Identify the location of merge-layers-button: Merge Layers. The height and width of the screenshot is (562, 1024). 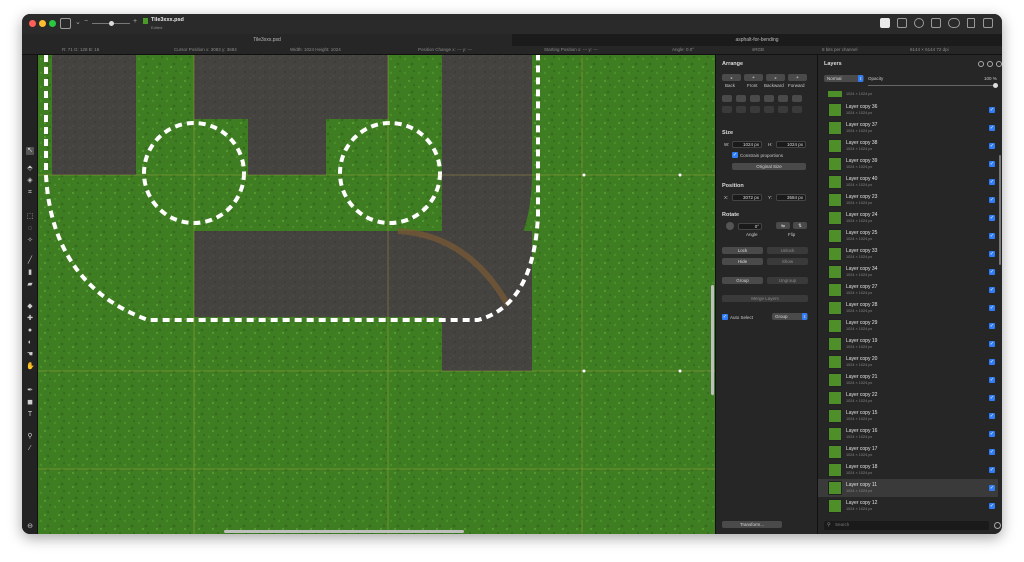
(765, 298).